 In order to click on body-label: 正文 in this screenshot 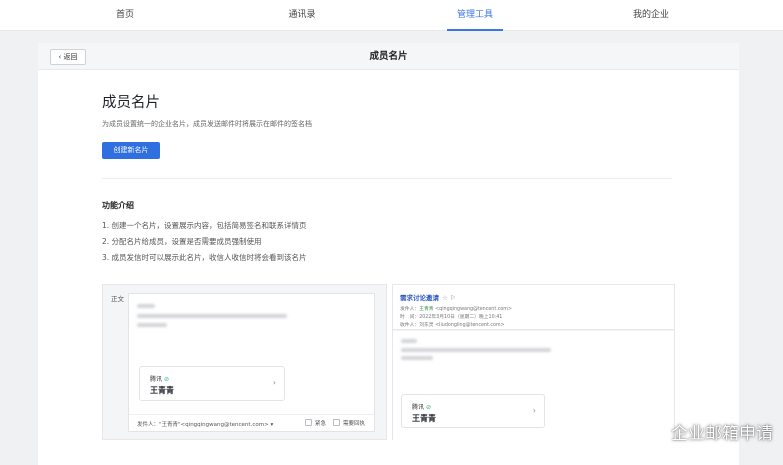, I will do `click(117, 299)`.